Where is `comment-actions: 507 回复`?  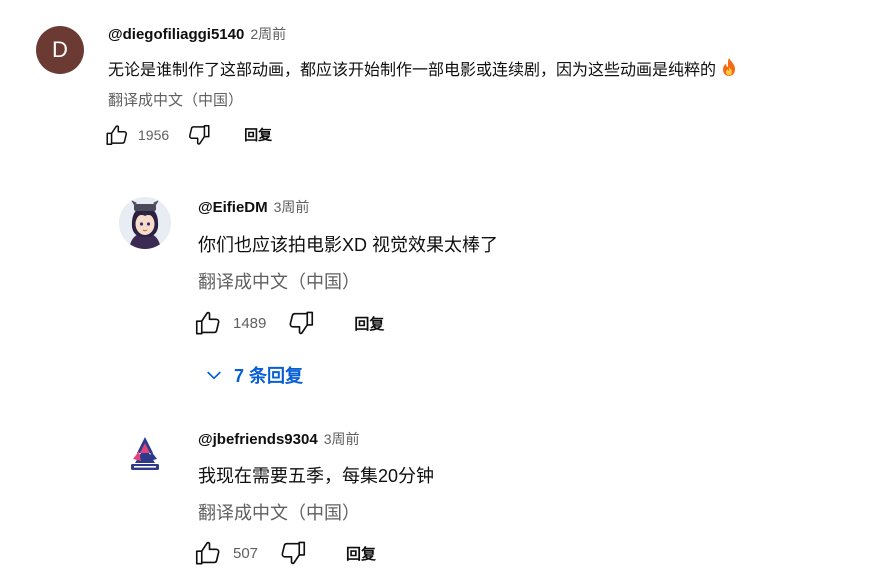 comment-actions: 507 回复 is located at coordinates (284, 553).